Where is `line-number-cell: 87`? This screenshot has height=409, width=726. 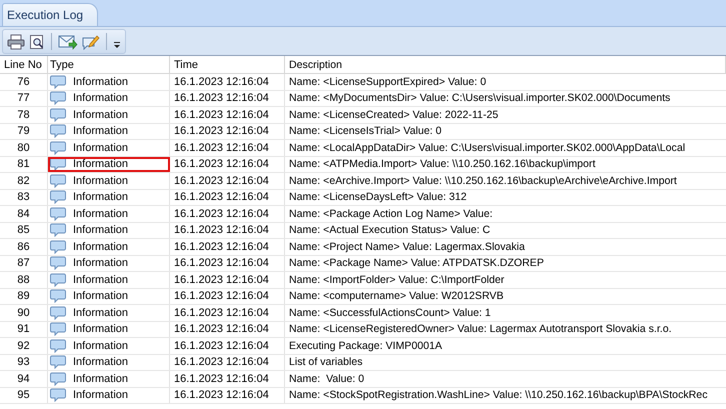 line-number-cell: 87 is located at coordinates (24, 263).